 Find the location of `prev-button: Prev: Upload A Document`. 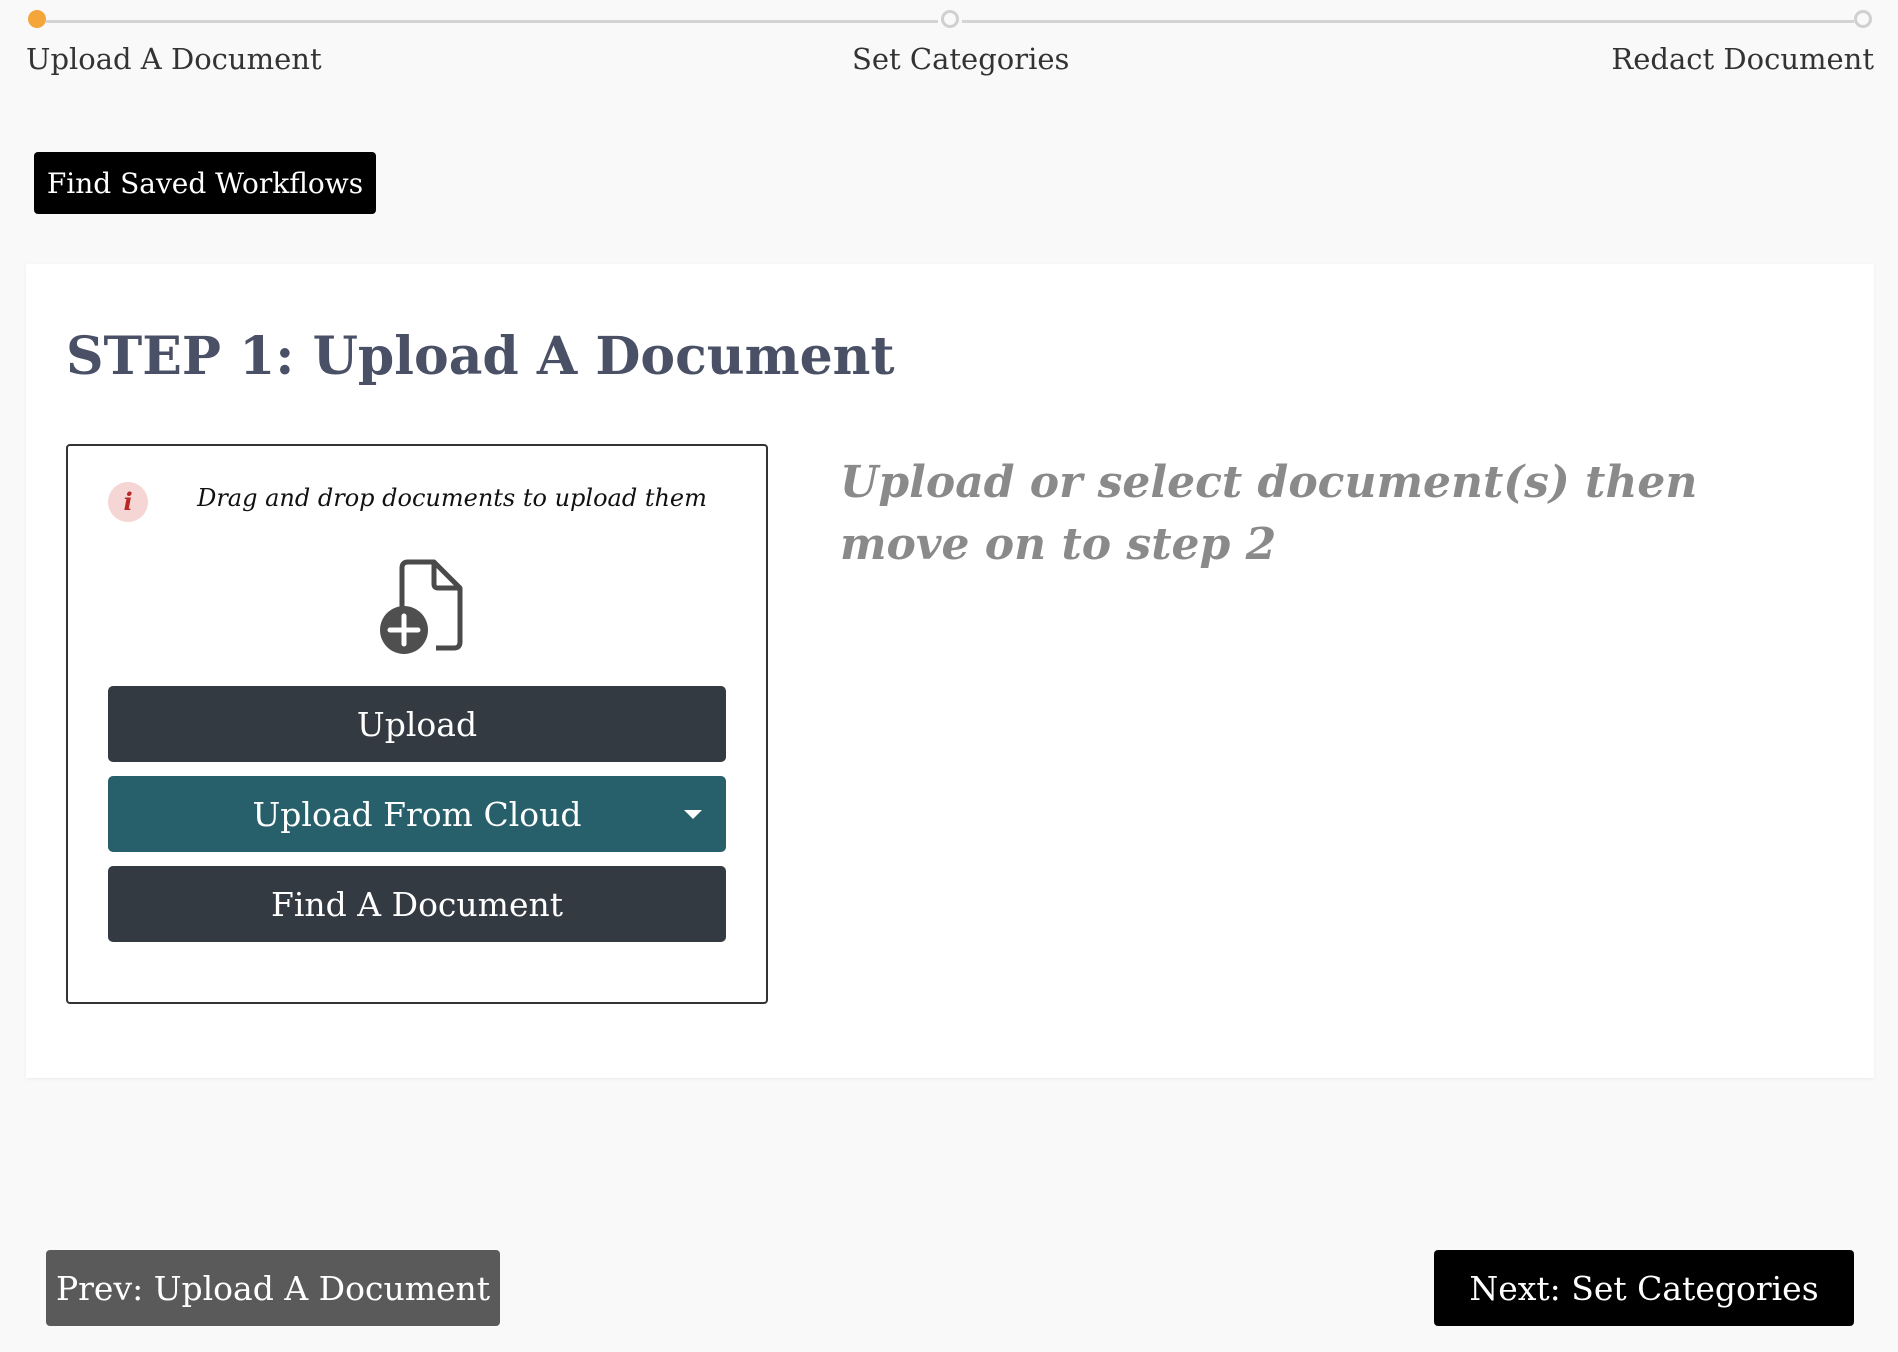

prev-button: Prev: Upload A Document is located at coordinates (273, 1288).